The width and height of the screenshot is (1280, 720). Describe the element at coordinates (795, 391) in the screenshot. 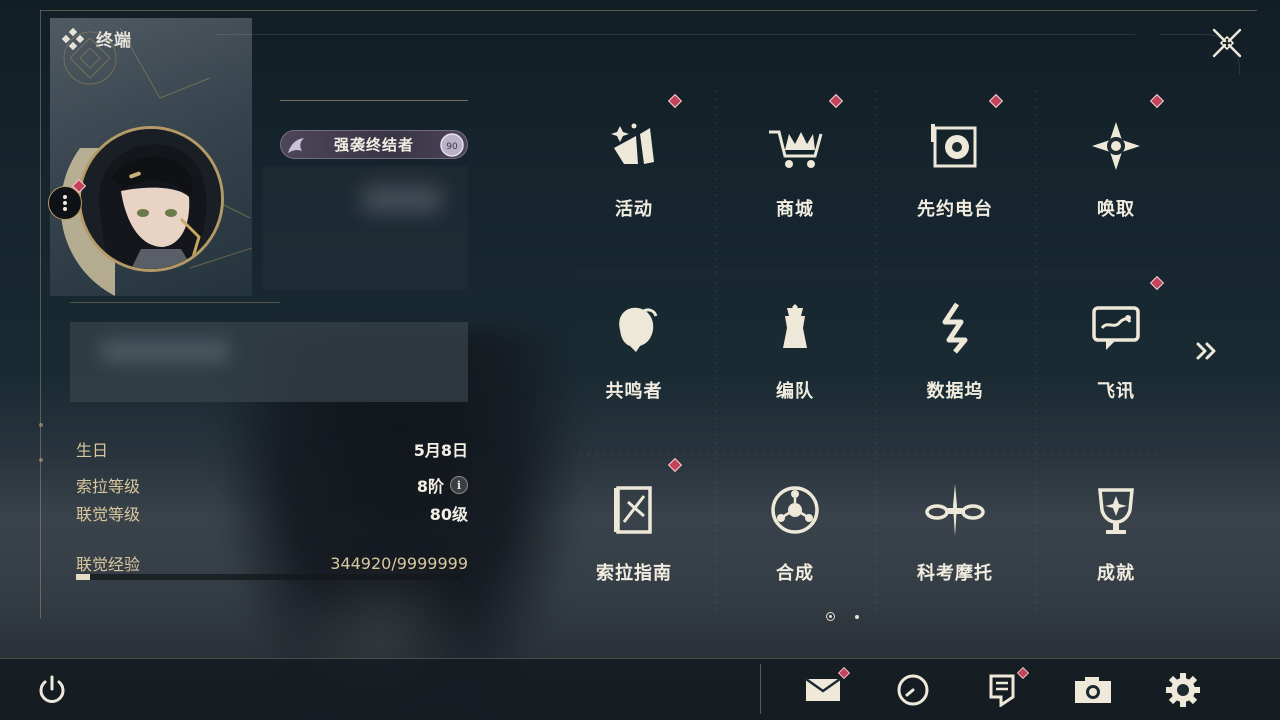

I see `menu-label: 编队` at that location.